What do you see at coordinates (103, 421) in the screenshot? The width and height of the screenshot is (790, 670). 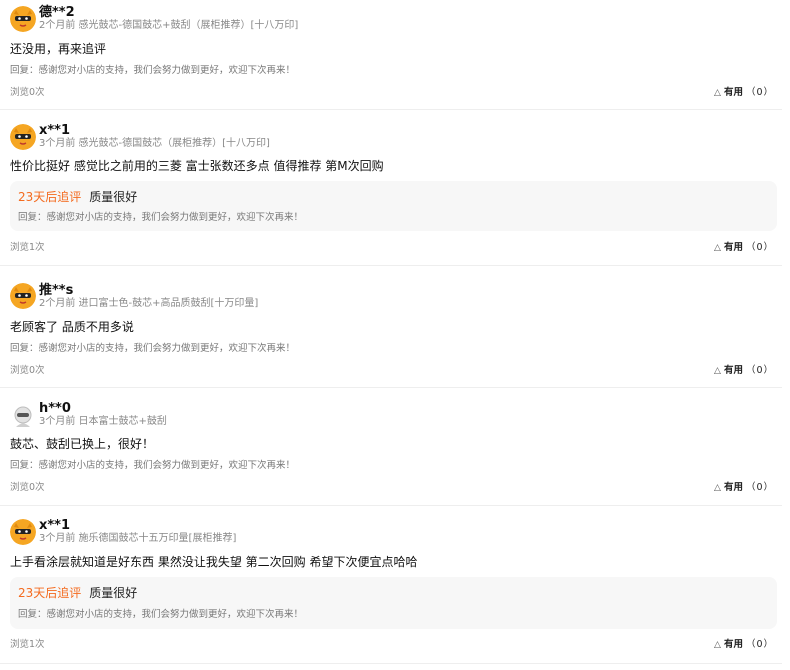 I see `review-meta: 3个月前 日本富士鼓芯+鼓刮` at bounding box center [103, 421].